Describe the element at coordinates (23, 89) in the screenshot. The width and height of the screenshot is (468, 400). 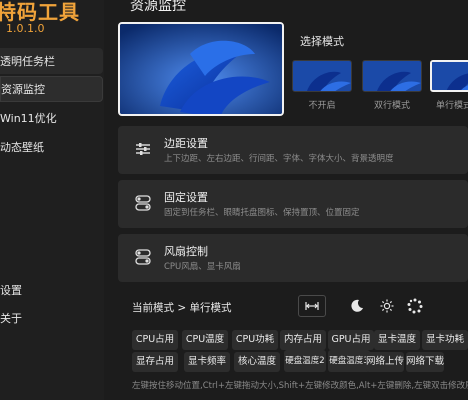
I see `sidebar-item-label: 资源监控` at that location.